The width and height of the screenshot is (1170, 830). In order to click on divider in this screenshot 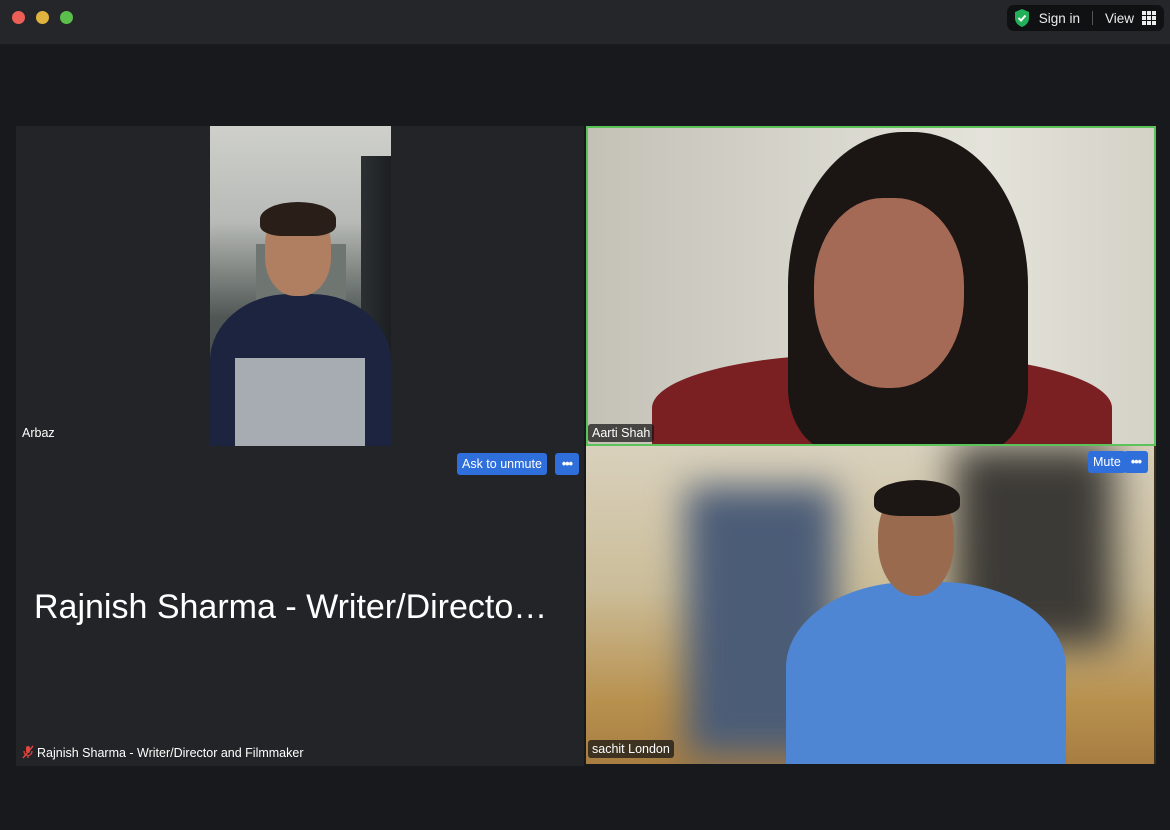, I will do `click(1092, 18)`.